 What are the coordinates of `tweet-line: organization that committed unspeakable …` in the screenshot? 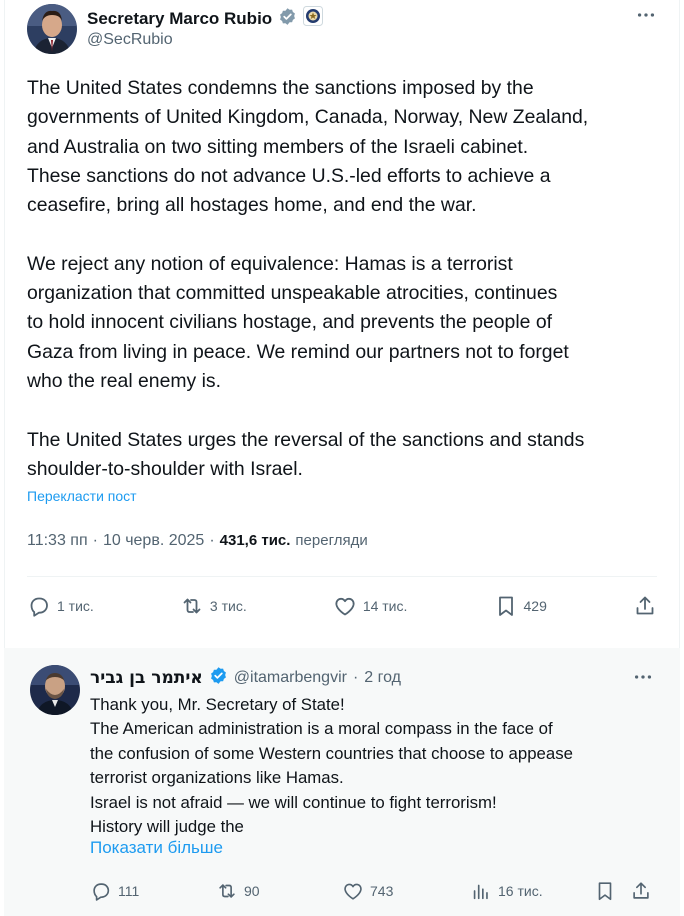 It's located at (292, 293).